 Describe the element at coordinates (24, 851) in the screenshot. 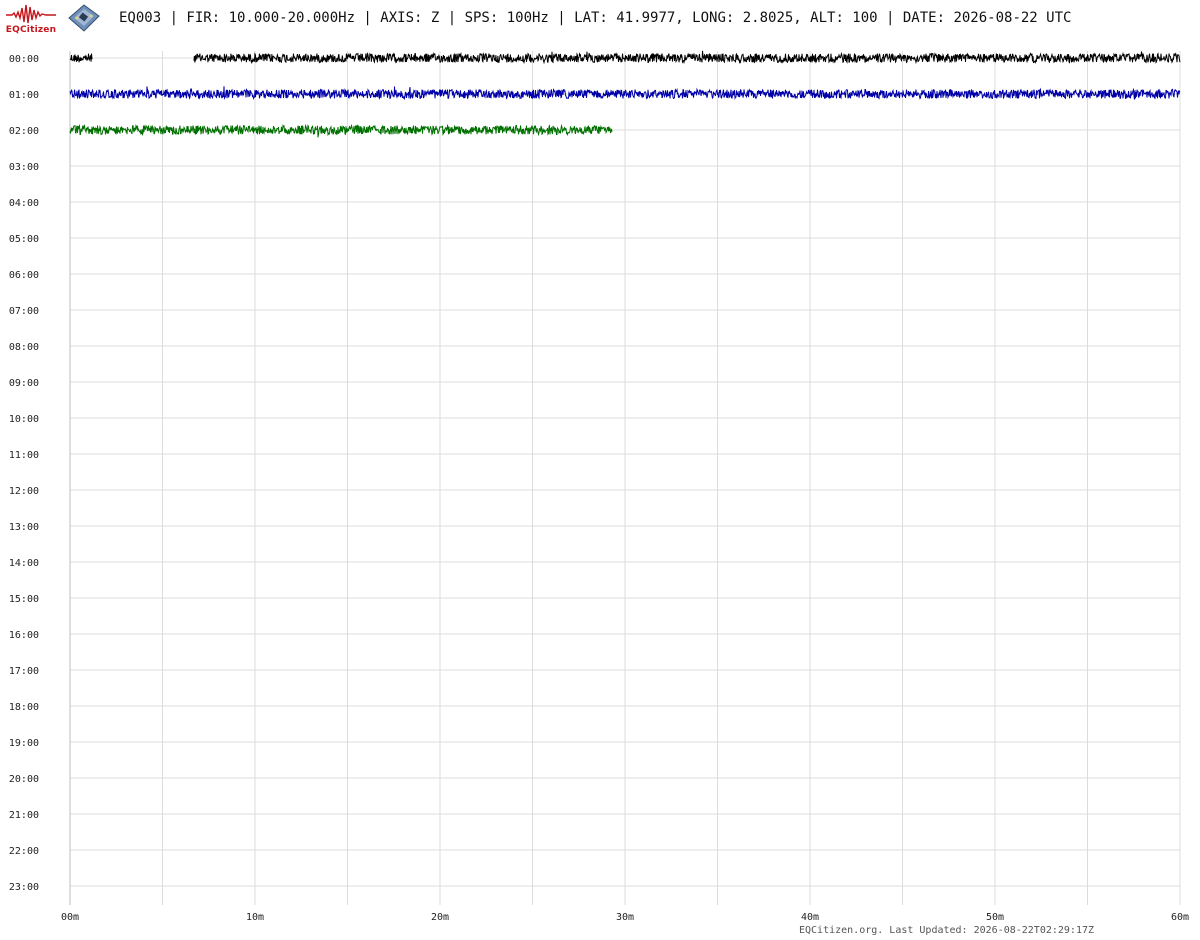

I see `y-tick-label: 22:00` at that location.